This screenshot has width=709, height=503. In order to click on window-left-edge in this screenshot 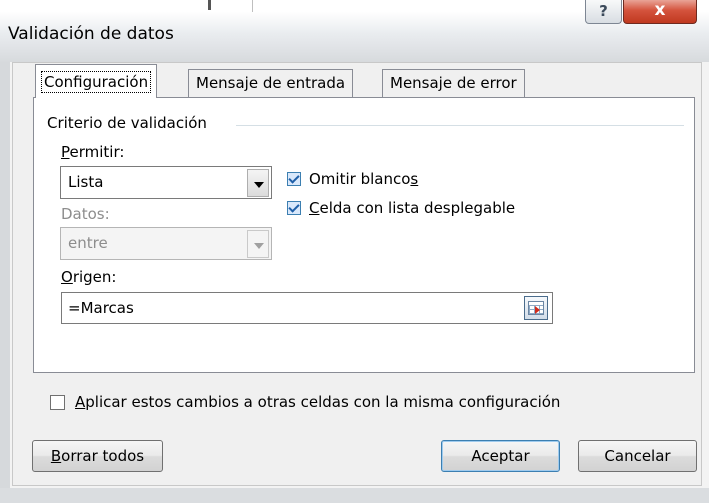, I will do `click(5, 282)`.